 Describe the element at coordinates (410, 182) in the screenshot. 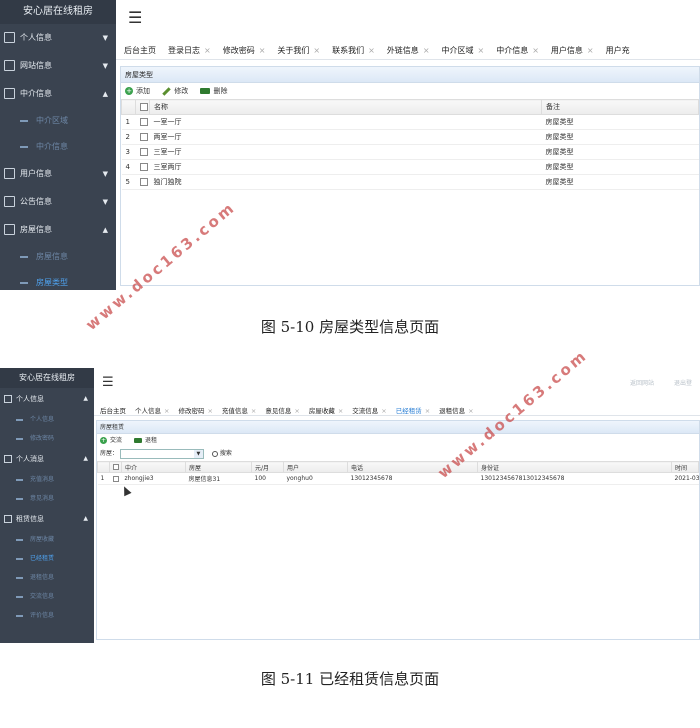

I see `table-row: 5 独门独院 房屋类型` at that location.